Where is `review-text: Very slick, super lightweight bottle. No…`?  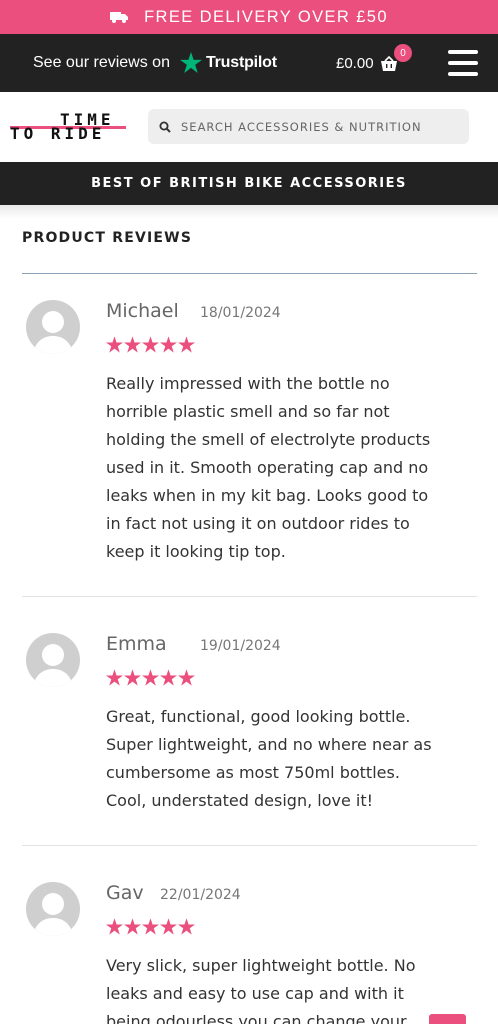
review-text: Very slick, super lightweight bottle. No… is located at coordinates (286, 988).